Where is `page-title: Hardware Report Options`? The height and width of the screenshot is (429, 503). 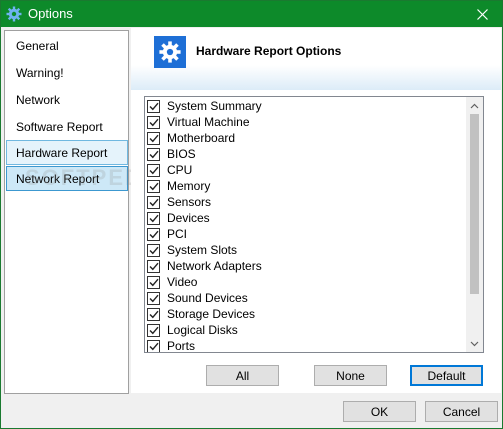 page-title: Hardware Report Options is located at coordinates (269, 51).